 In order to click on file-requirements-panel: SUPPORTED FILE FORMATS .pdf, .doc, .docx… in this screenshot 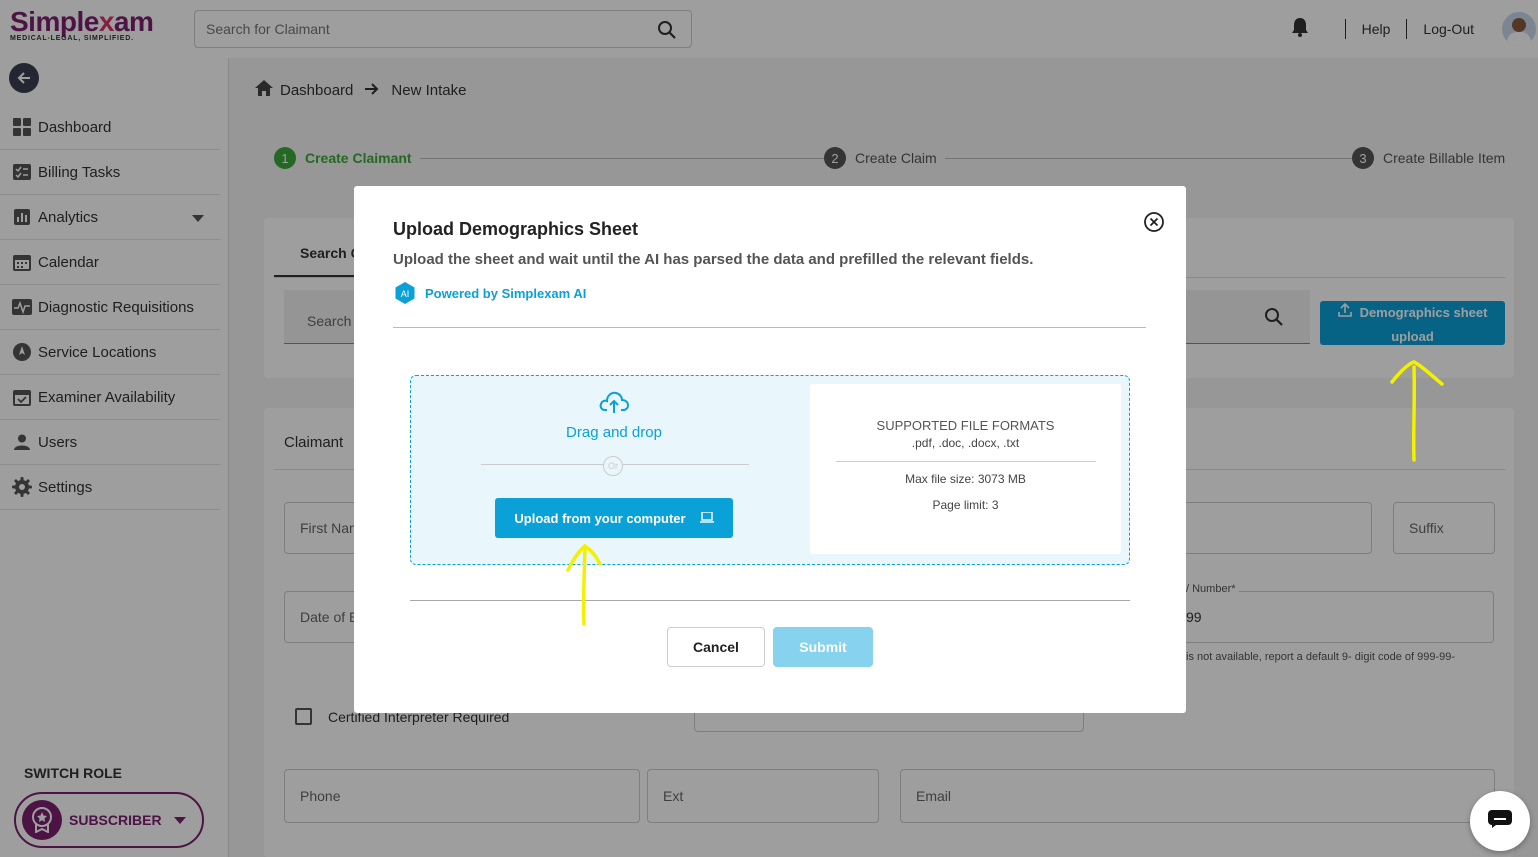, I will do `click(965, 469)`.